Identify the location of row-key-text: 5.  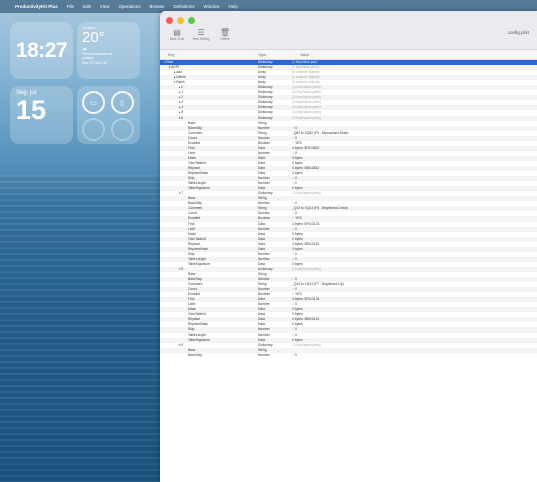
(182, 112).